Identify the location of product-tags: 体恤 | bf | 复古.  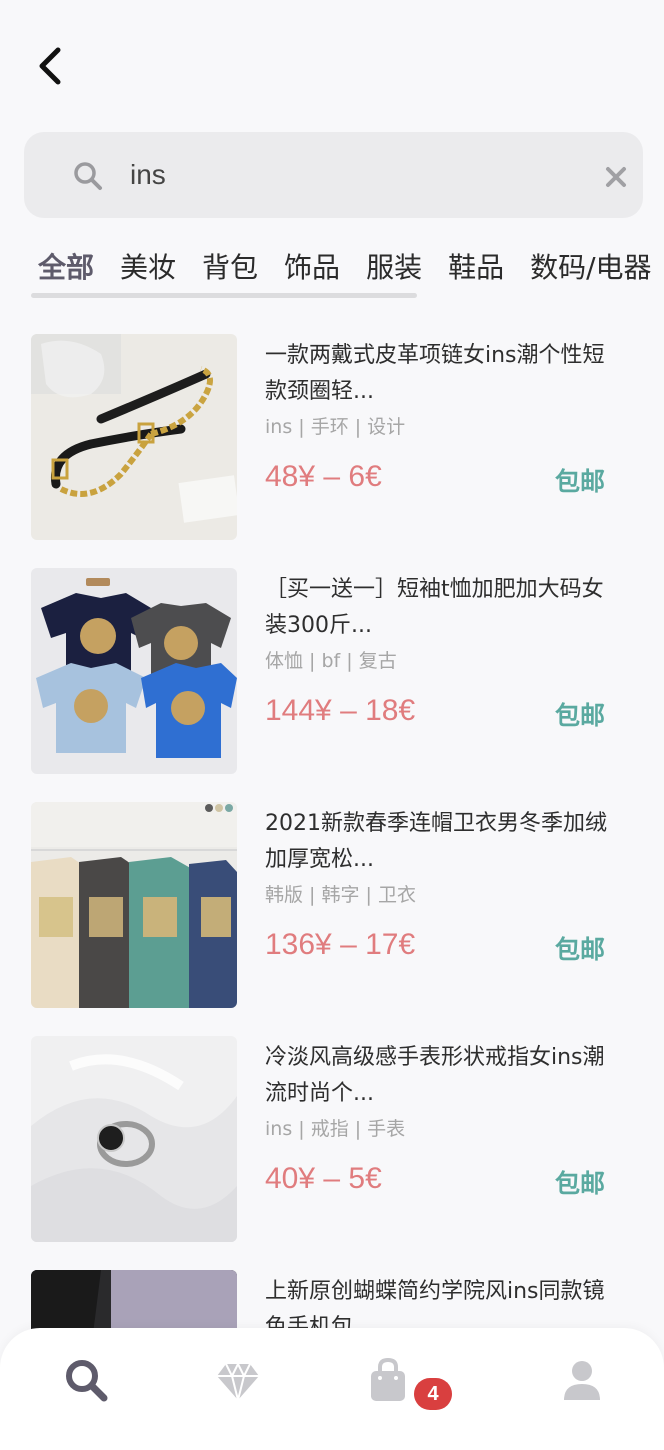
(331, 661).